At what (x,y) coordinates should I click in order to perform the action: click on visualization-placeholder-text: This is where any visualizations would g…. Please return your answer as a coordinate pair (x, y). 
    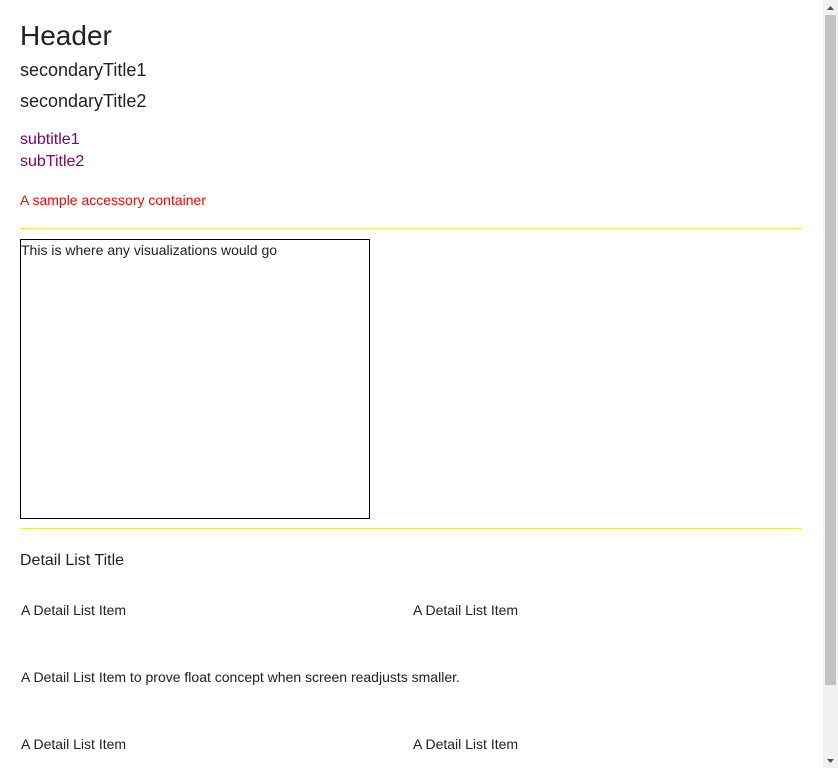
    Looking at the image, I should click on (149, 250).